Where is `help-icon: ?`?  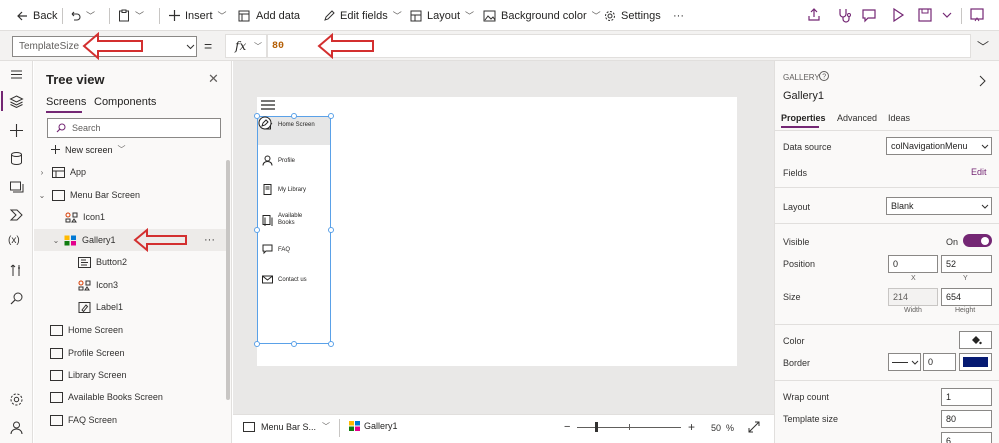
help-icon: ? is located at coordinates (824, 76).